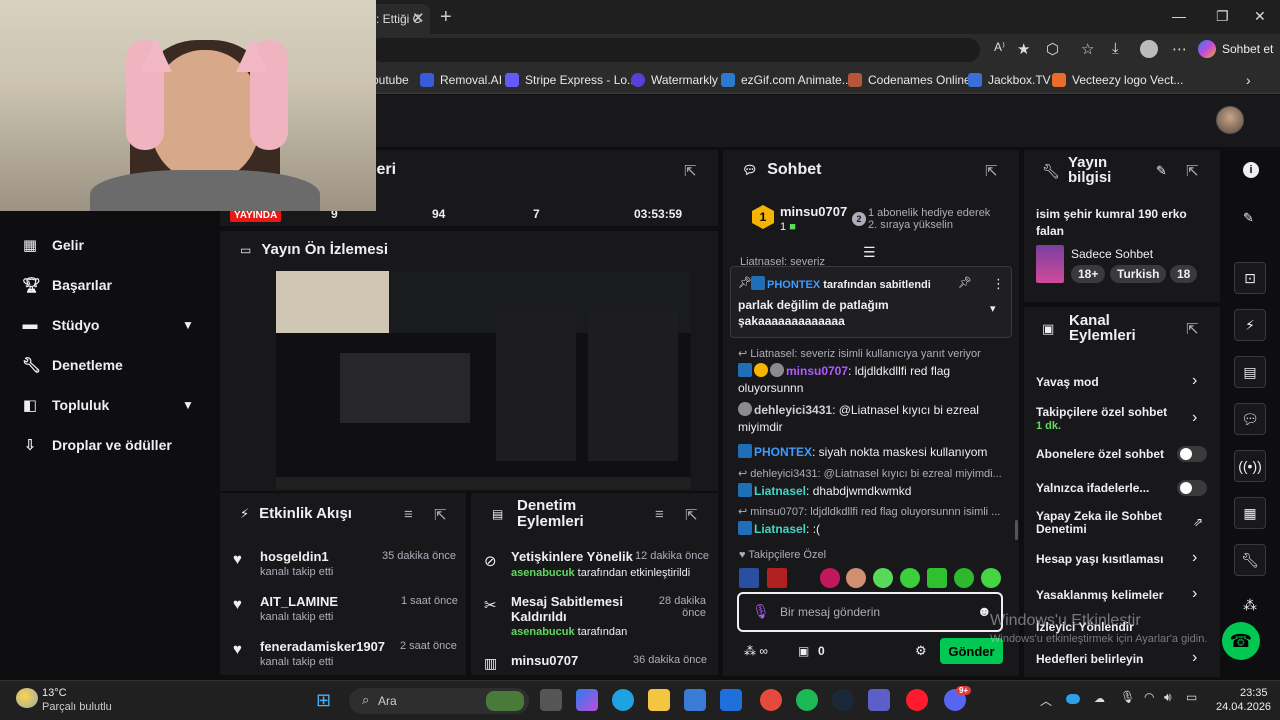 The height and width of the screenshot is (720, 1280). Describe the element at coordinates (813, 211) in the screenshot. I see `top-gifter-name: minsu0707` at that location.